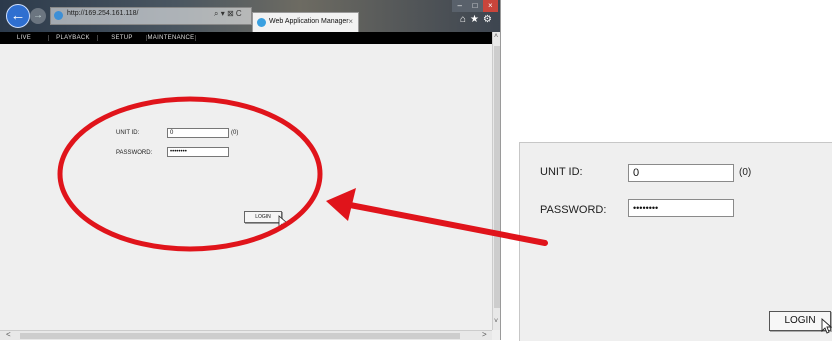 This screenshot has height=341, width=832. I want to click on app-menu-bar: LIVE PLAYBACK SETUP MAINTENANCE, so click(246, 38).